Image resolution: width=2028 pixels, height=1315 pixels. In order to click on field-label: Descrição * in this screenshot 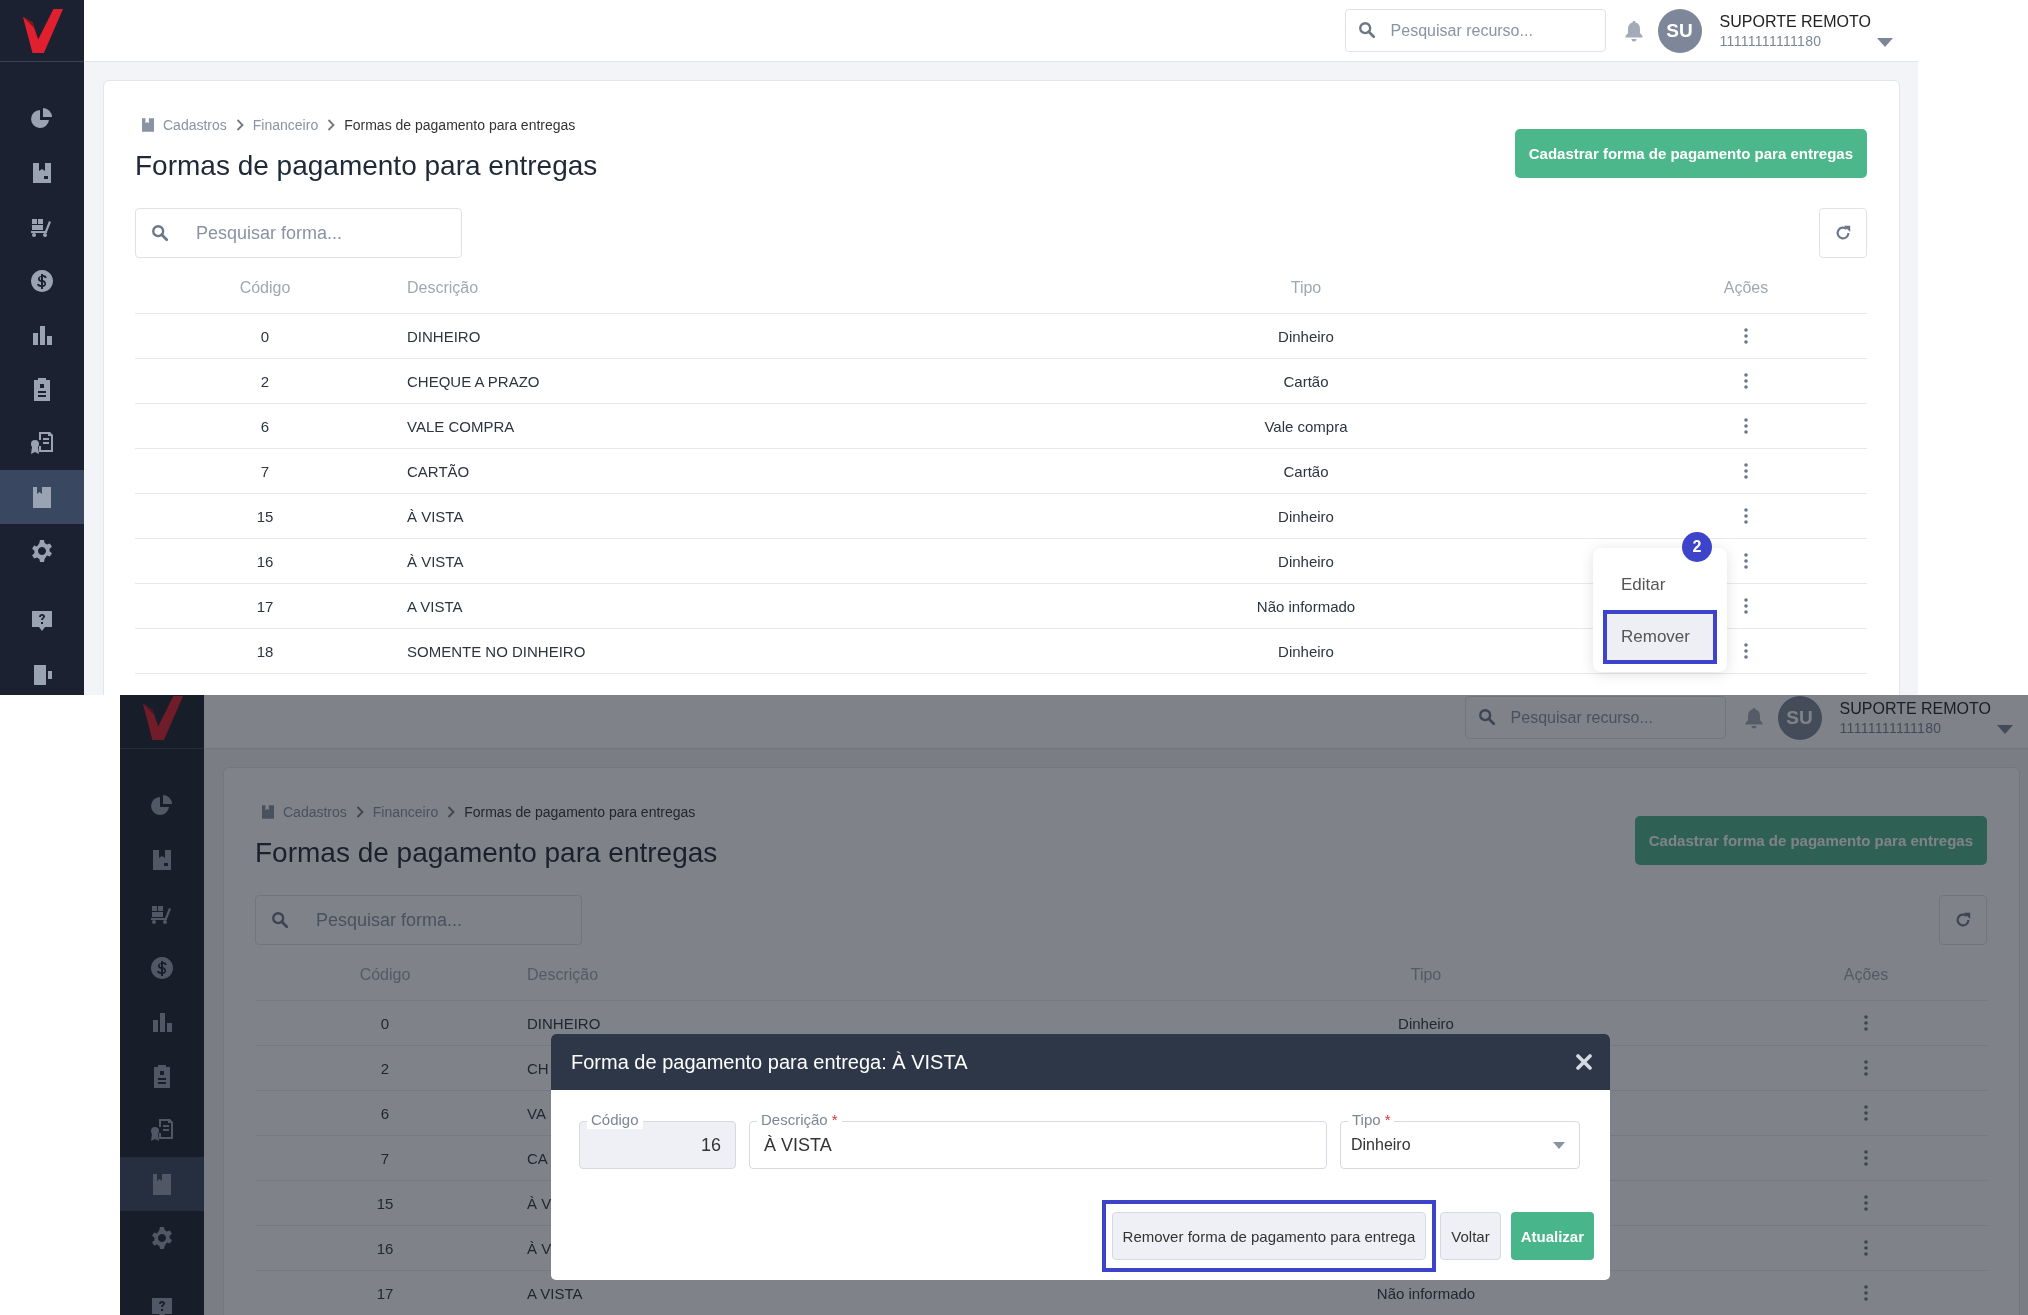, I will do `click(799, 1120)`.